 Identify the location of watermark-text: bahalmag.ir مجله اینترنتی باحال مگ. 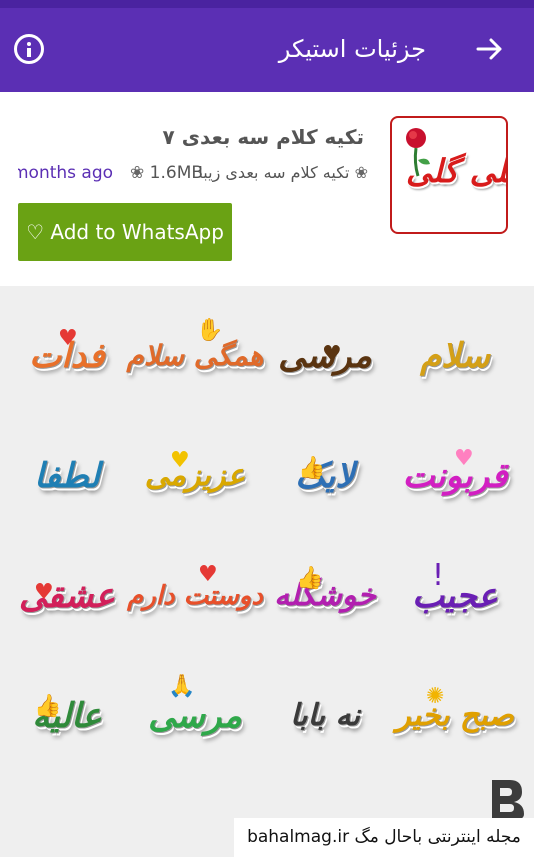
(384, 837).